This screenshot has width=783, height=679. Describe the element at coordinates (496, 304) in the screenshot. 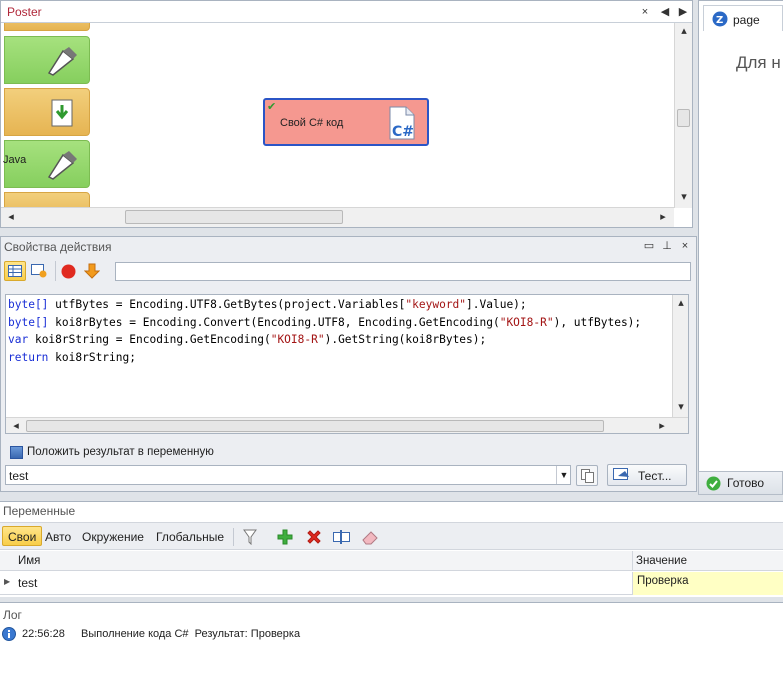

I see `code-text: ].Value);` at that location.